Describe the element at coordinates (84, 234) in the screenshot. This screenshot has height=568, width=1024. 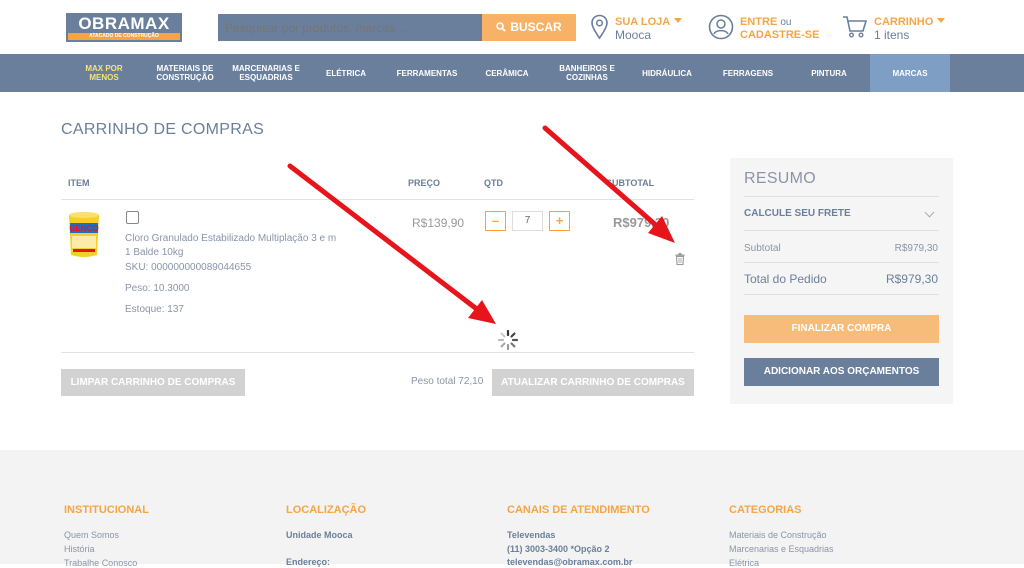
I see `product-image: GENCO` at that location.